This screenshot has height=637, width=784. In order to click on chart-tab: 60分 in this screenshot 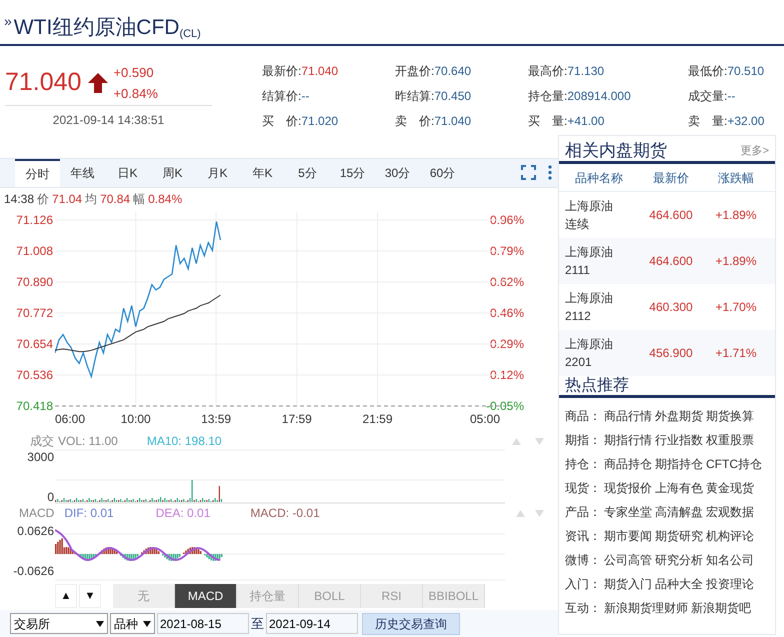, I will do `click(442, 173)`.